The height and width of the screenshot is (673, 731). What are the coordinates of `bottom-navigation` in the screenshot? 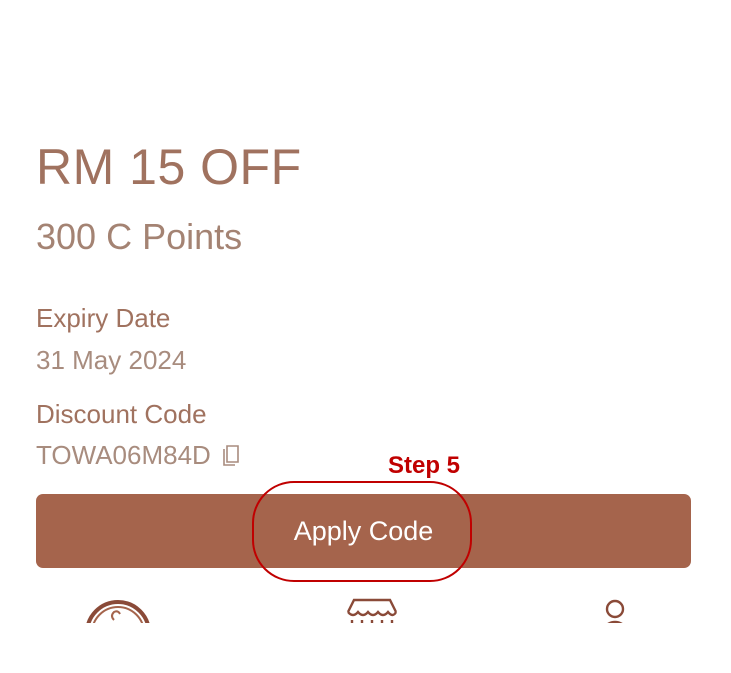 It's located at (365, 606).